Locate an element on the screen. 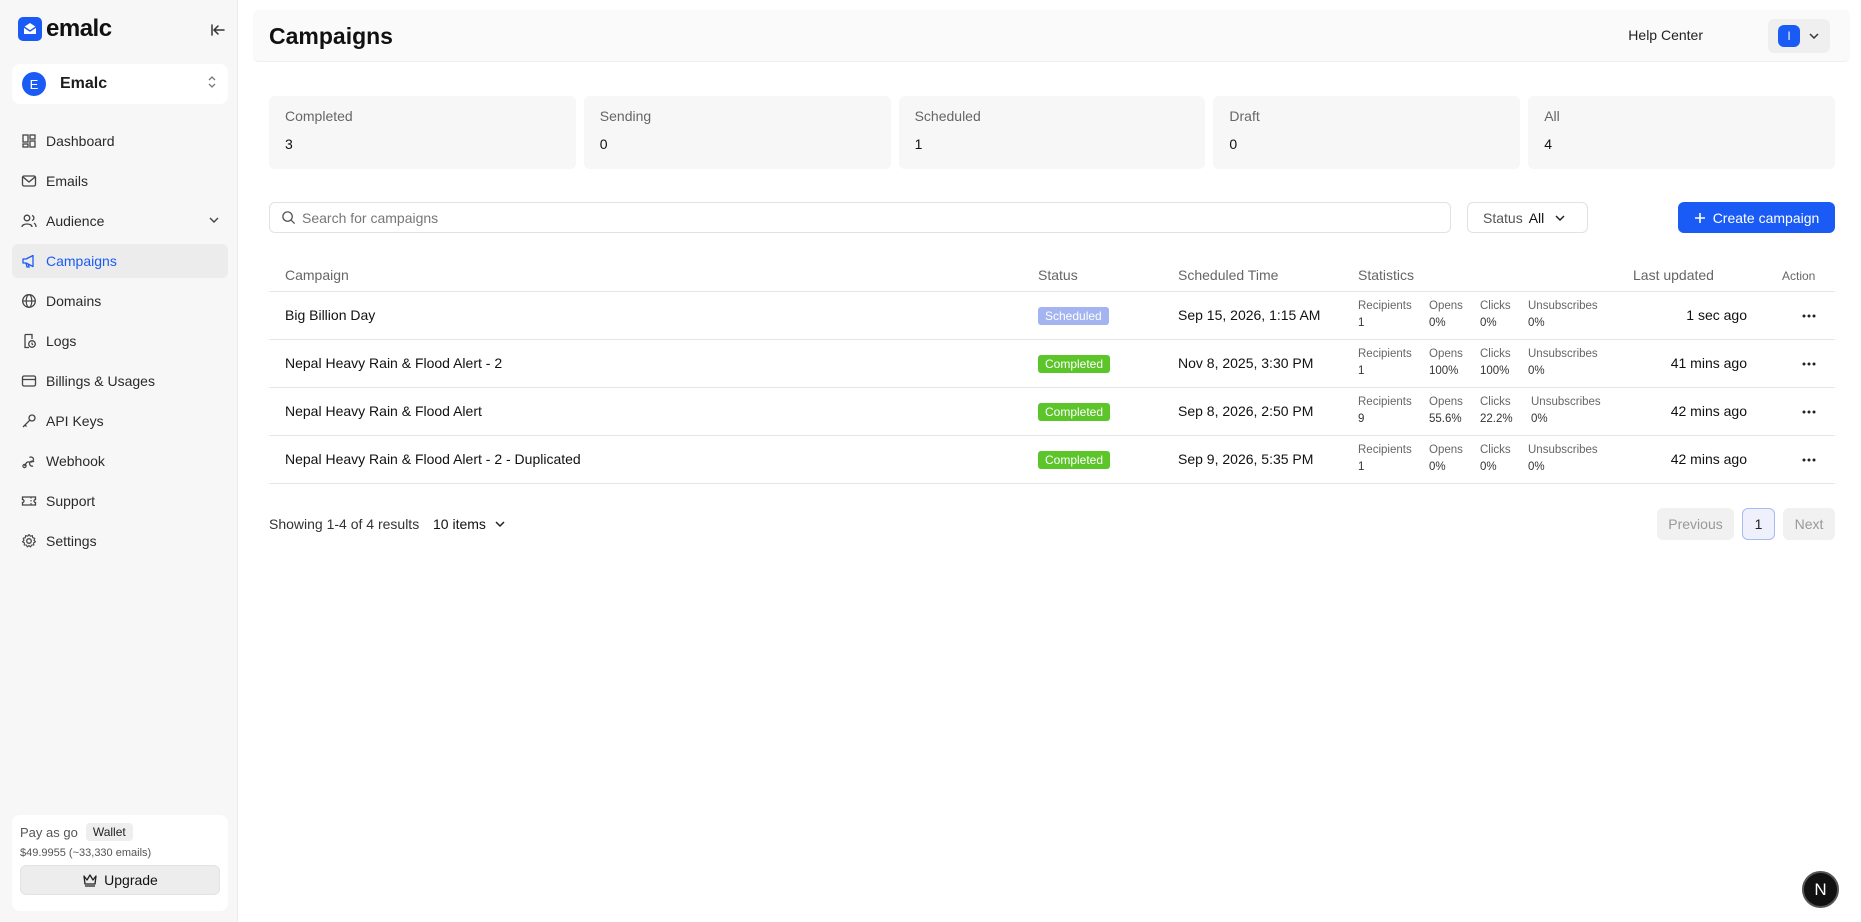 The image size is (1861, 922). sidebar-item-domains: Domains is located at coordinates (120, 301).